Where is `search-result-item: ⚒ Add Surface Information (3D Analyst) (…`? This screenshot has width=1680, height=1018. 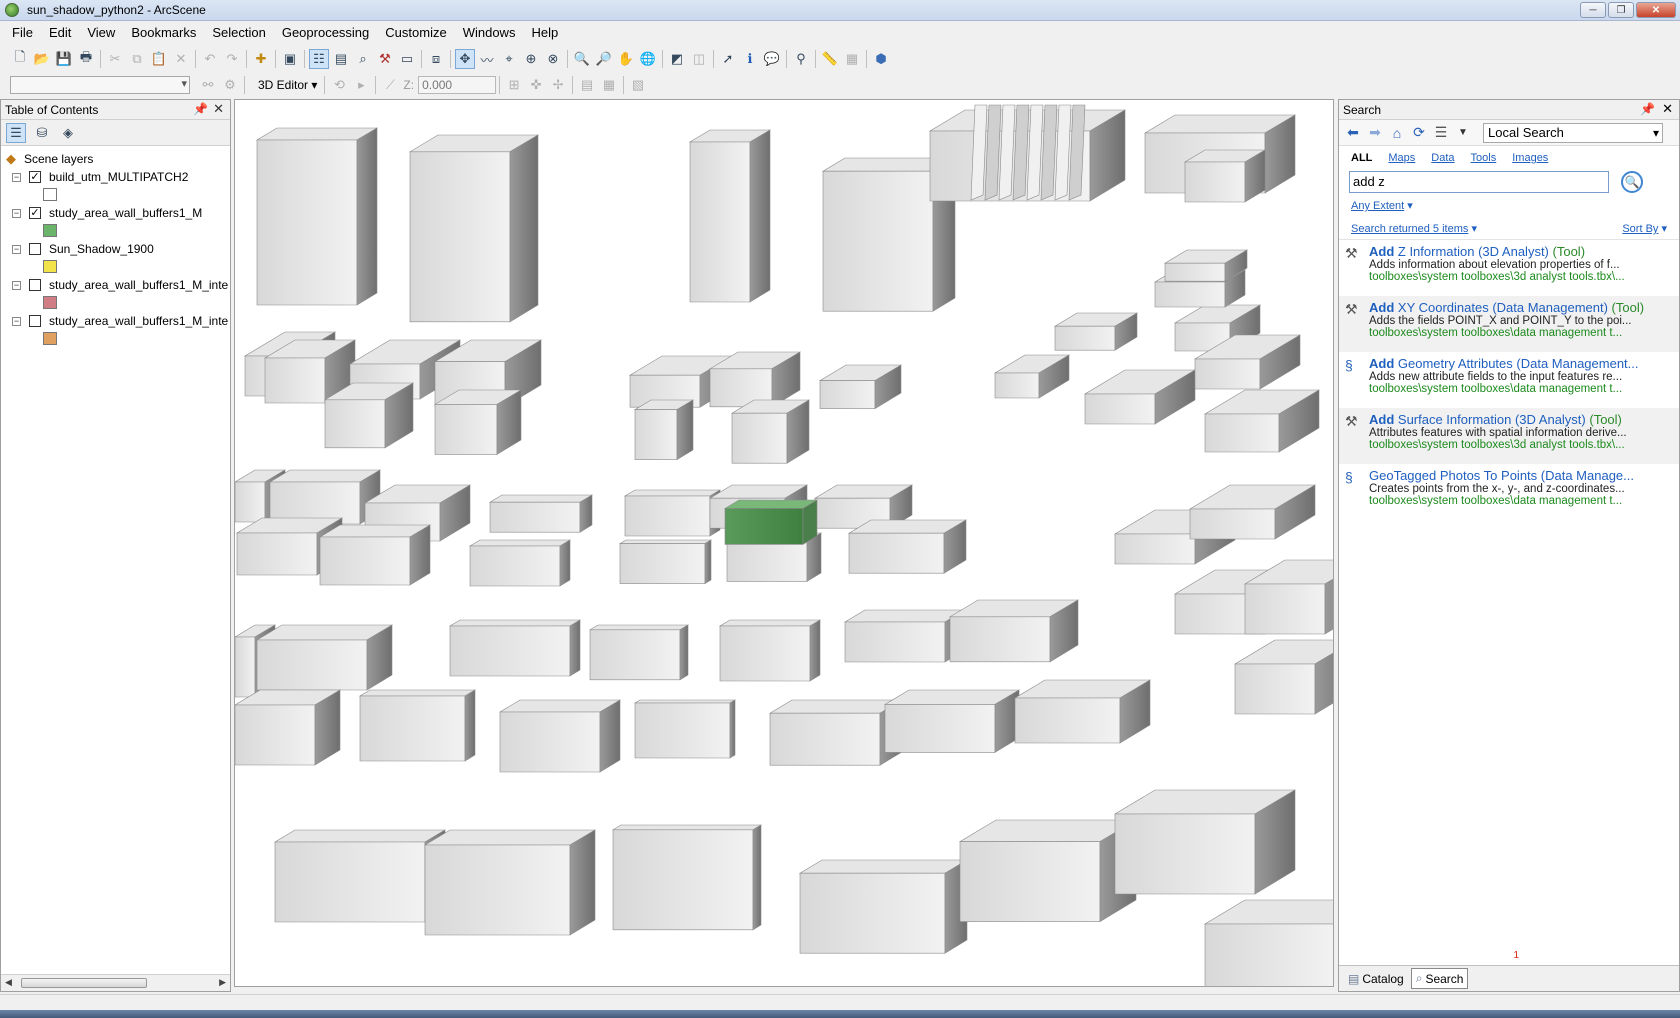
search-result-item: ⚒ Add Surface Information (3D Analyst) (… is located at coordinates (1509, 436).